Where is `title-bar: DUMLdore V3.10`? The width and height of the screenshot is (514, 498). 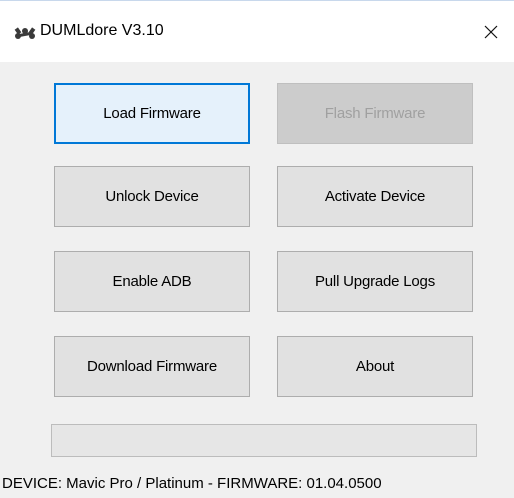
title-bar: DUMLdore V3.10 is located at coordinates (257, 31).